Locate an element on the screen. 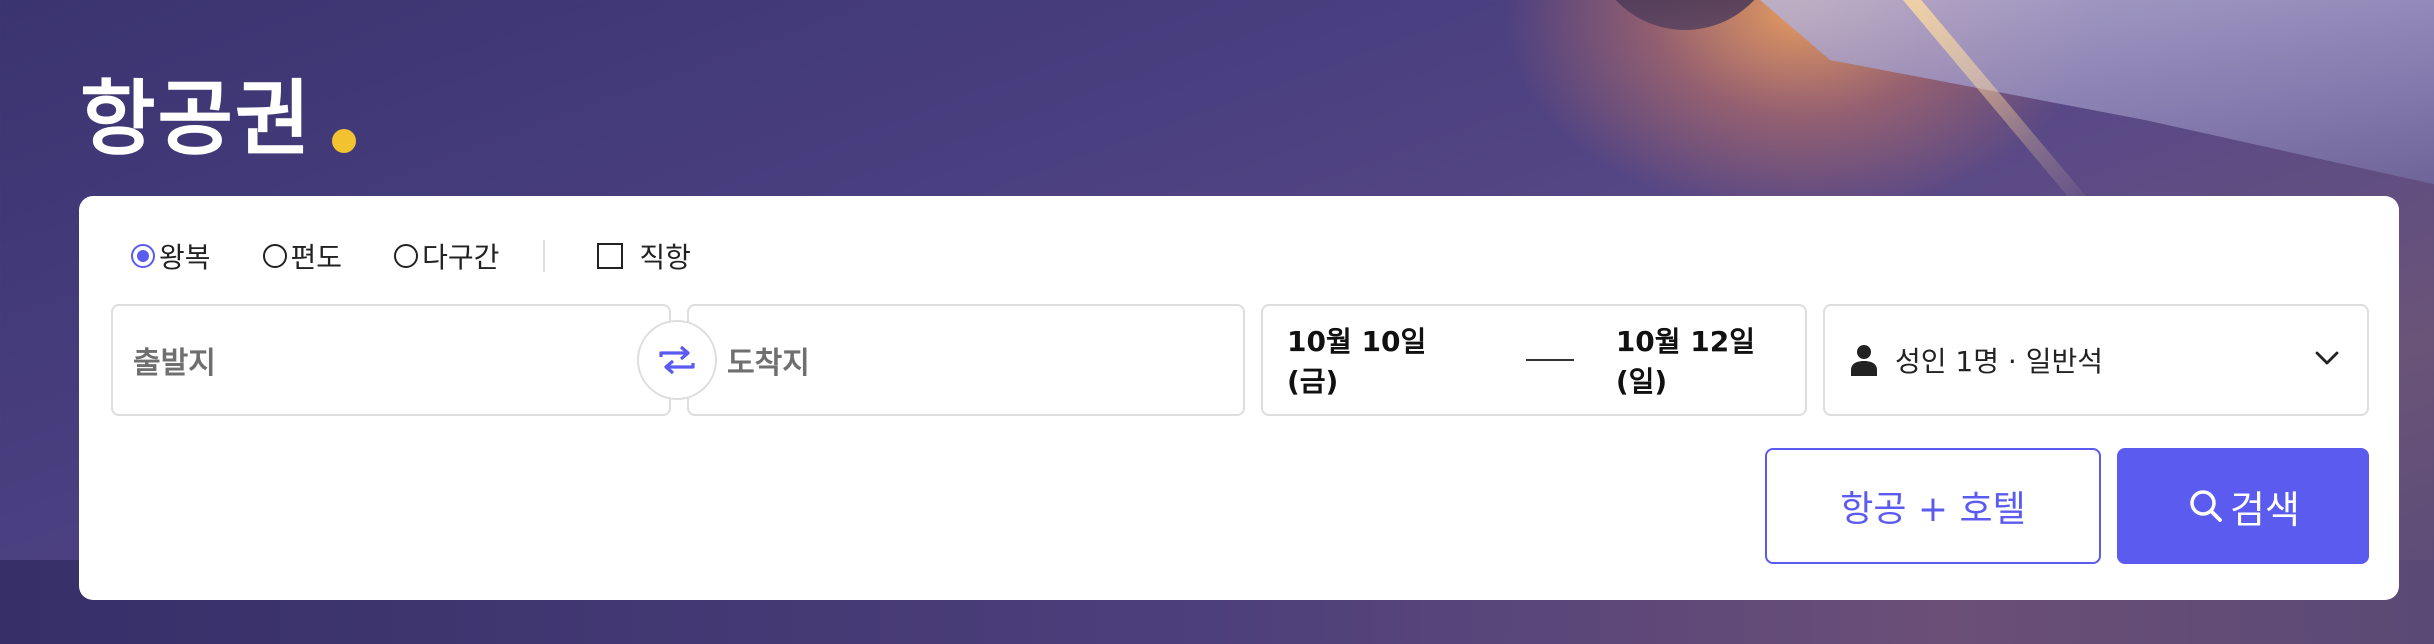 The width and height of the screenshot is (2434, 644). passenger-field: 성인 1명 · 일반석 is located at coordinates (2096, 360).